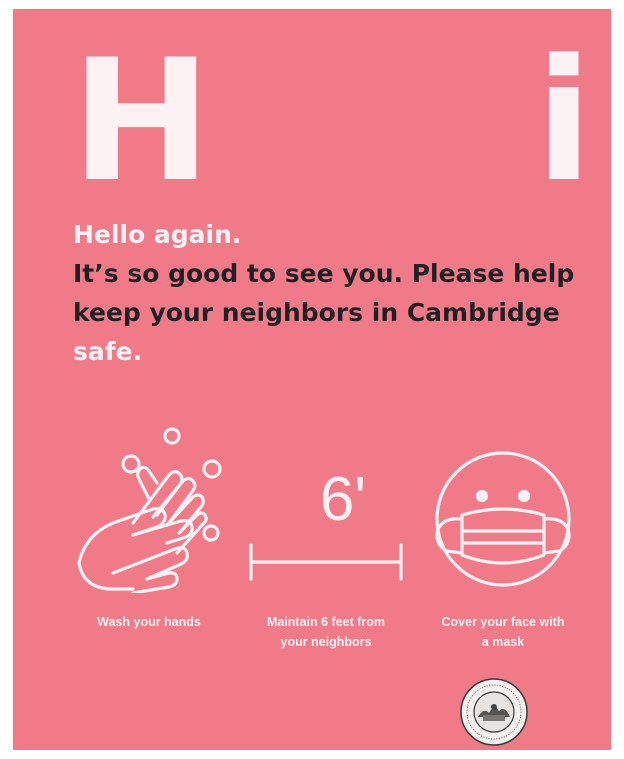  Describe the element at coordinates (564, 121) in the screenshot. I see `big-letter-i: i` at that location.